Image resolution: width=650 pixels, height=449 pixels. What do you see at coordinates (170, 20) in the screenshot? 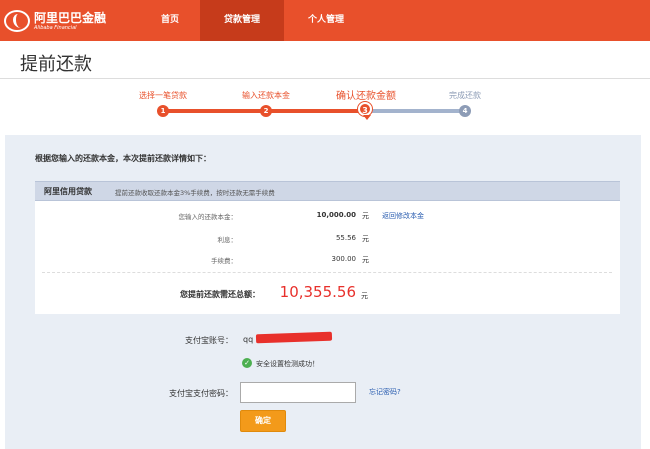
I see `nav-home: 首页` at bounding box center [170, 20].